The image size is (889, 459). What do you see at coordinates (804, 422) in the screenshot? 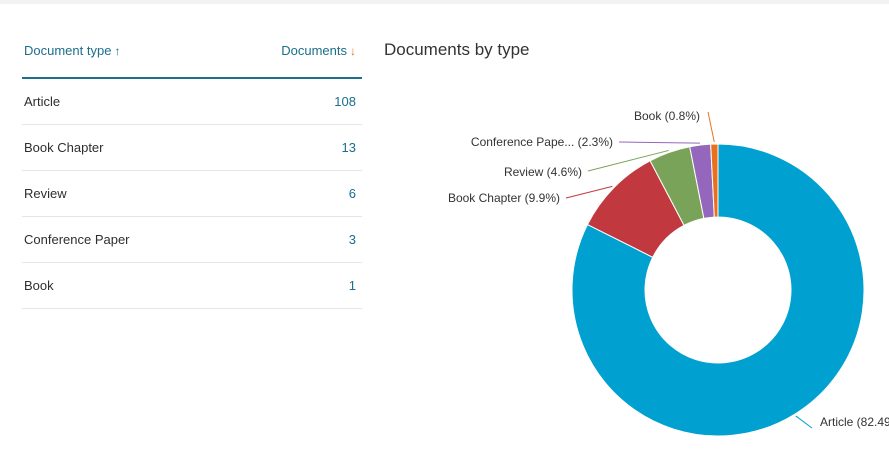
I see `leader-line-article` at bounding box center [804, 422].